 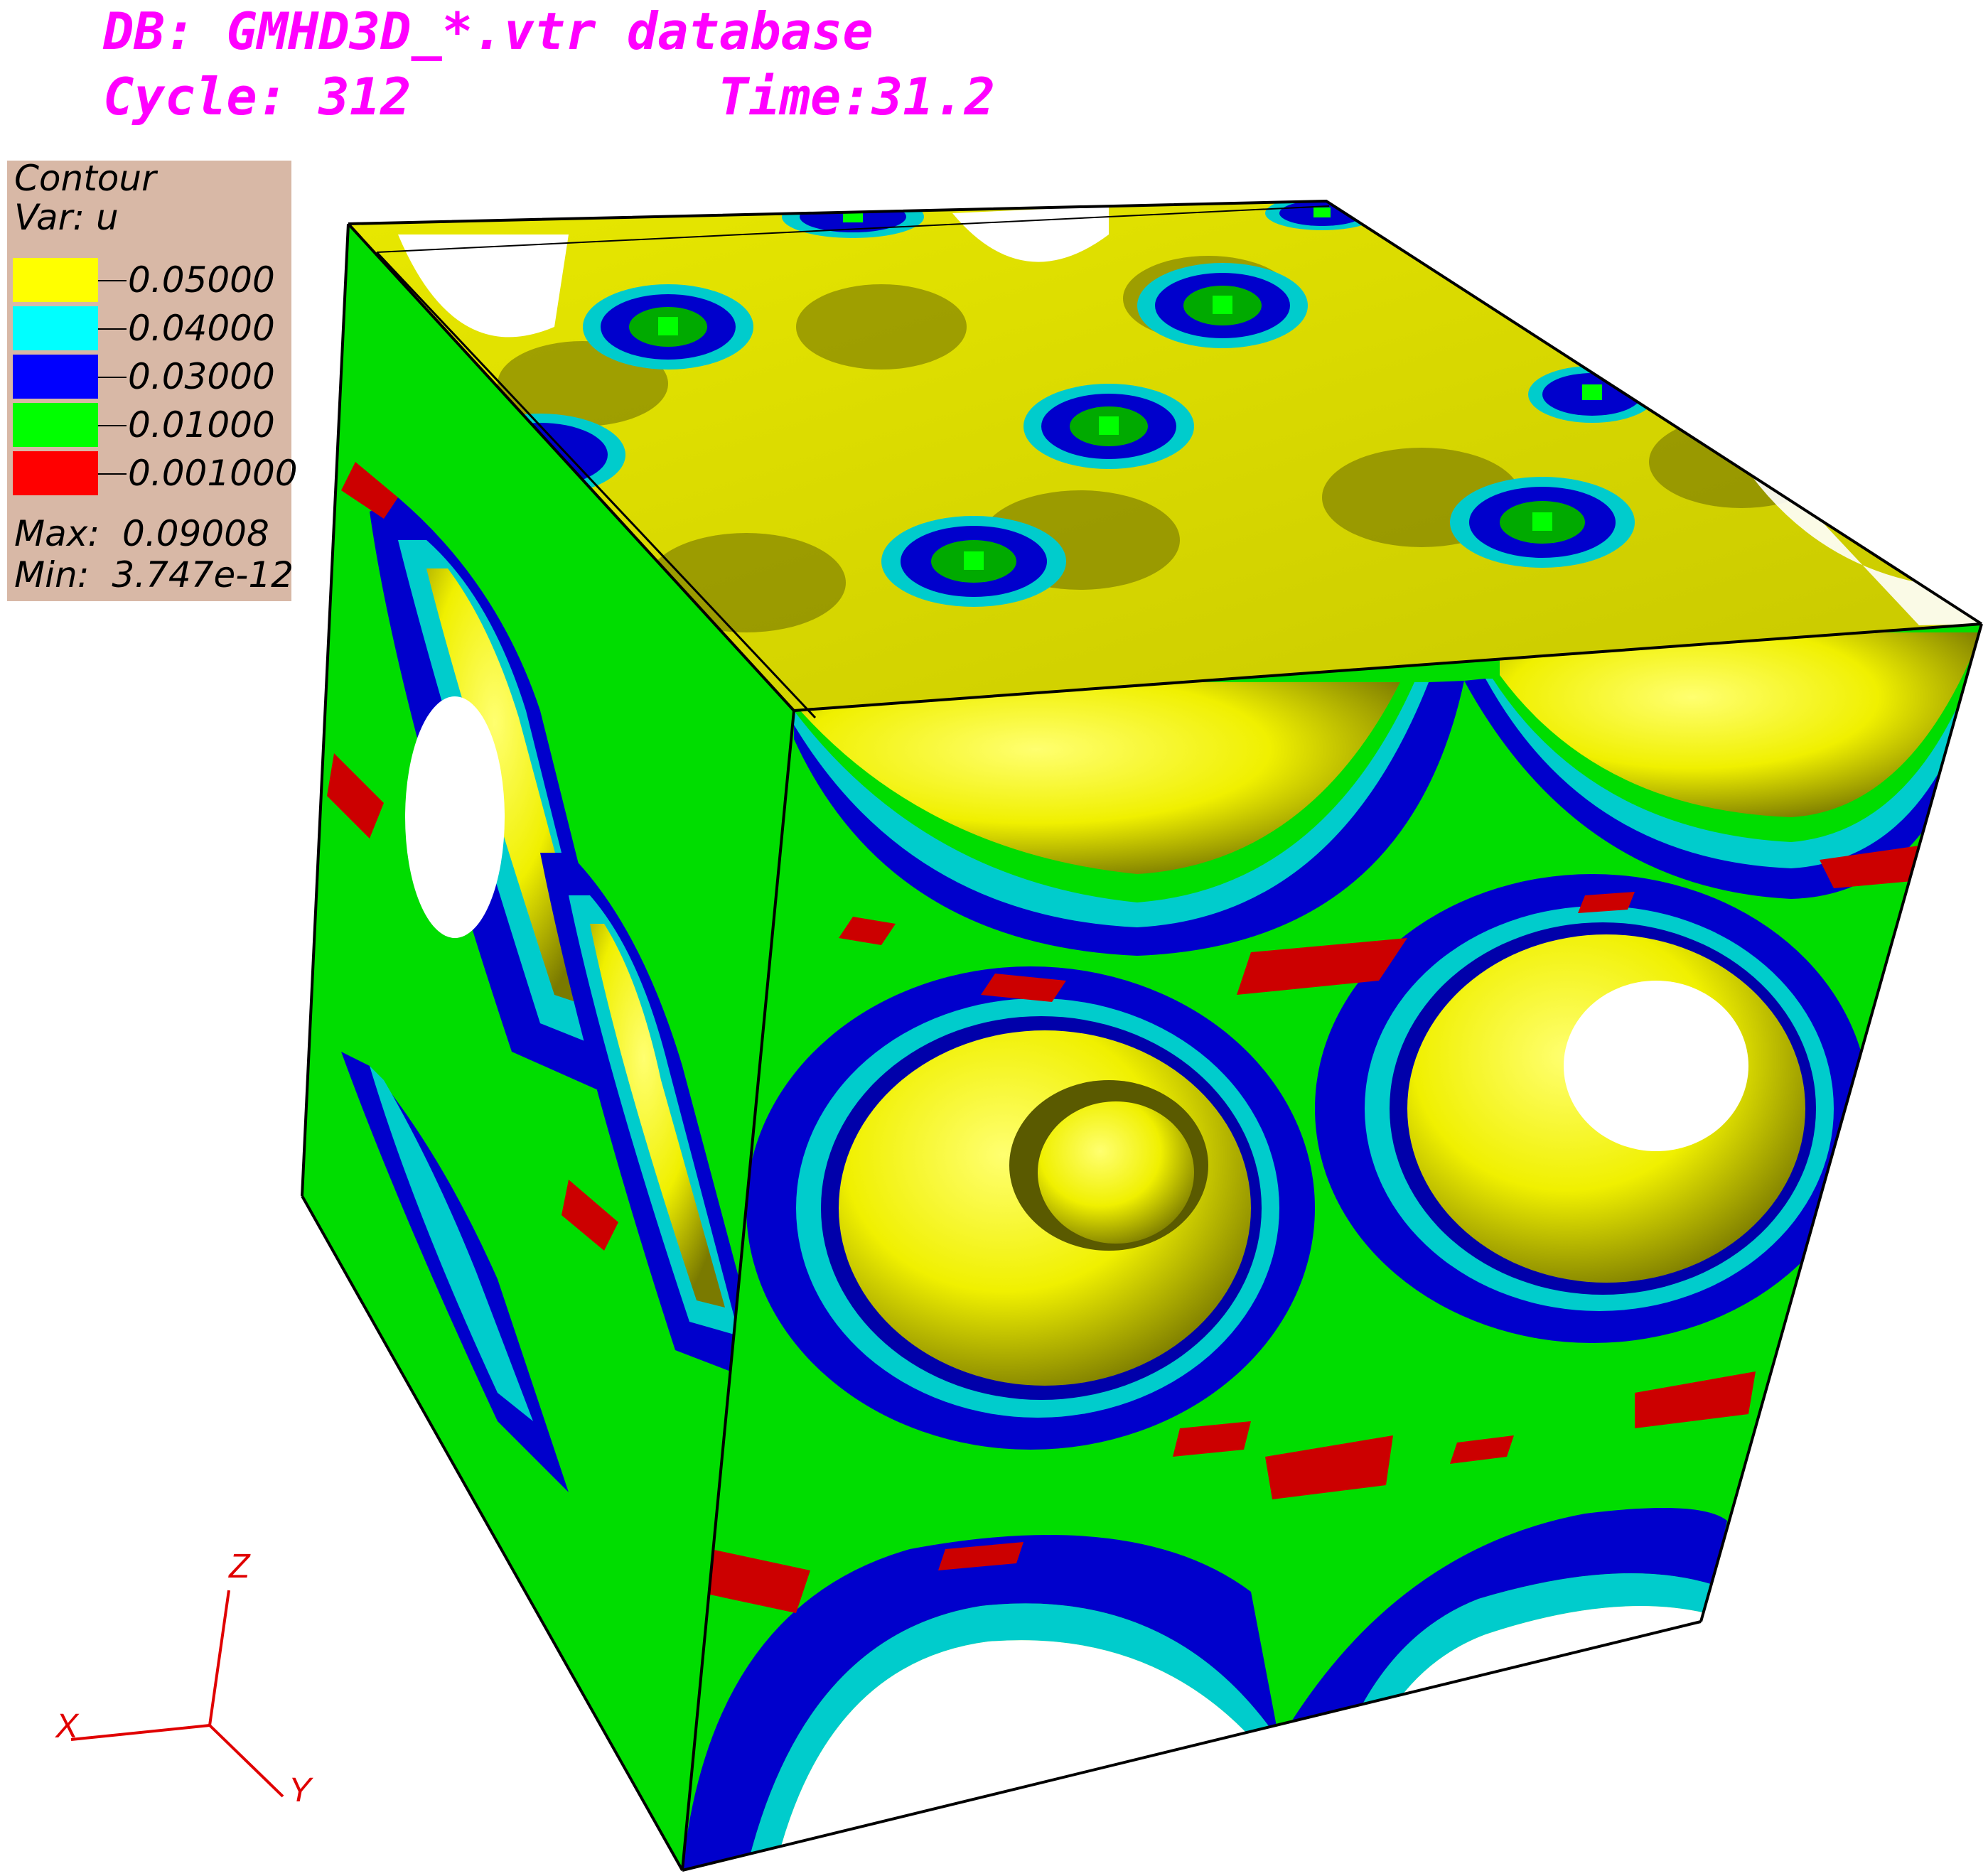 What do you see at coordinates (177, 1694) in the screenshot?
I see `axis-triad` at bounding box center [177, 1694].